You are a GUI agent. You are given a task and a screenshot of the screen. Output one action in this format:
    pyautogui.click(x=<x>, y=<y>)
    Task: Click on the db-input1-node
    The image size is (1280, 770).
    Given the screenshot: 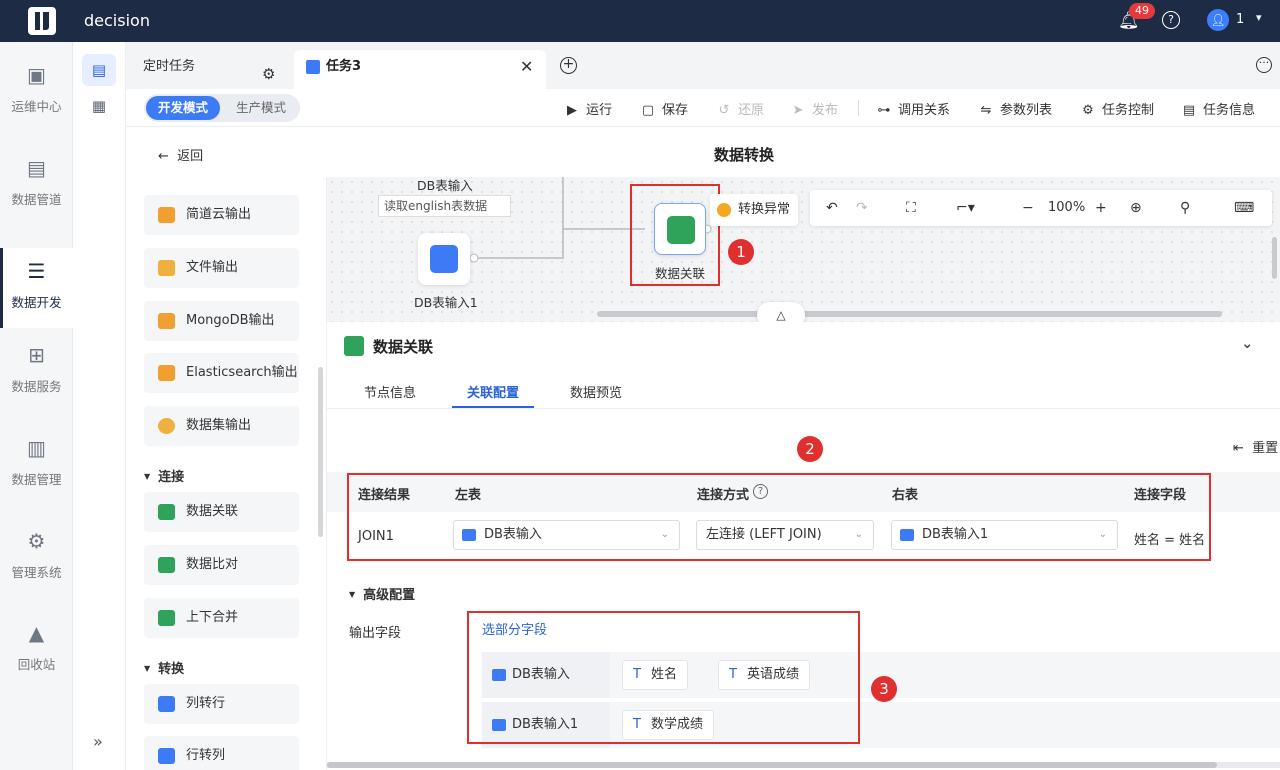 What is the action you would take?
    pyautogui.click(x=444, y=259)
    